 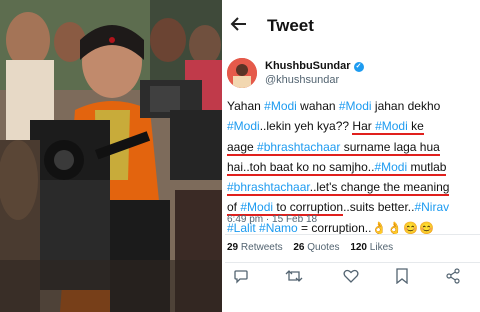 I want to click on verified-icon: ✓, so click(x=358, y=67).